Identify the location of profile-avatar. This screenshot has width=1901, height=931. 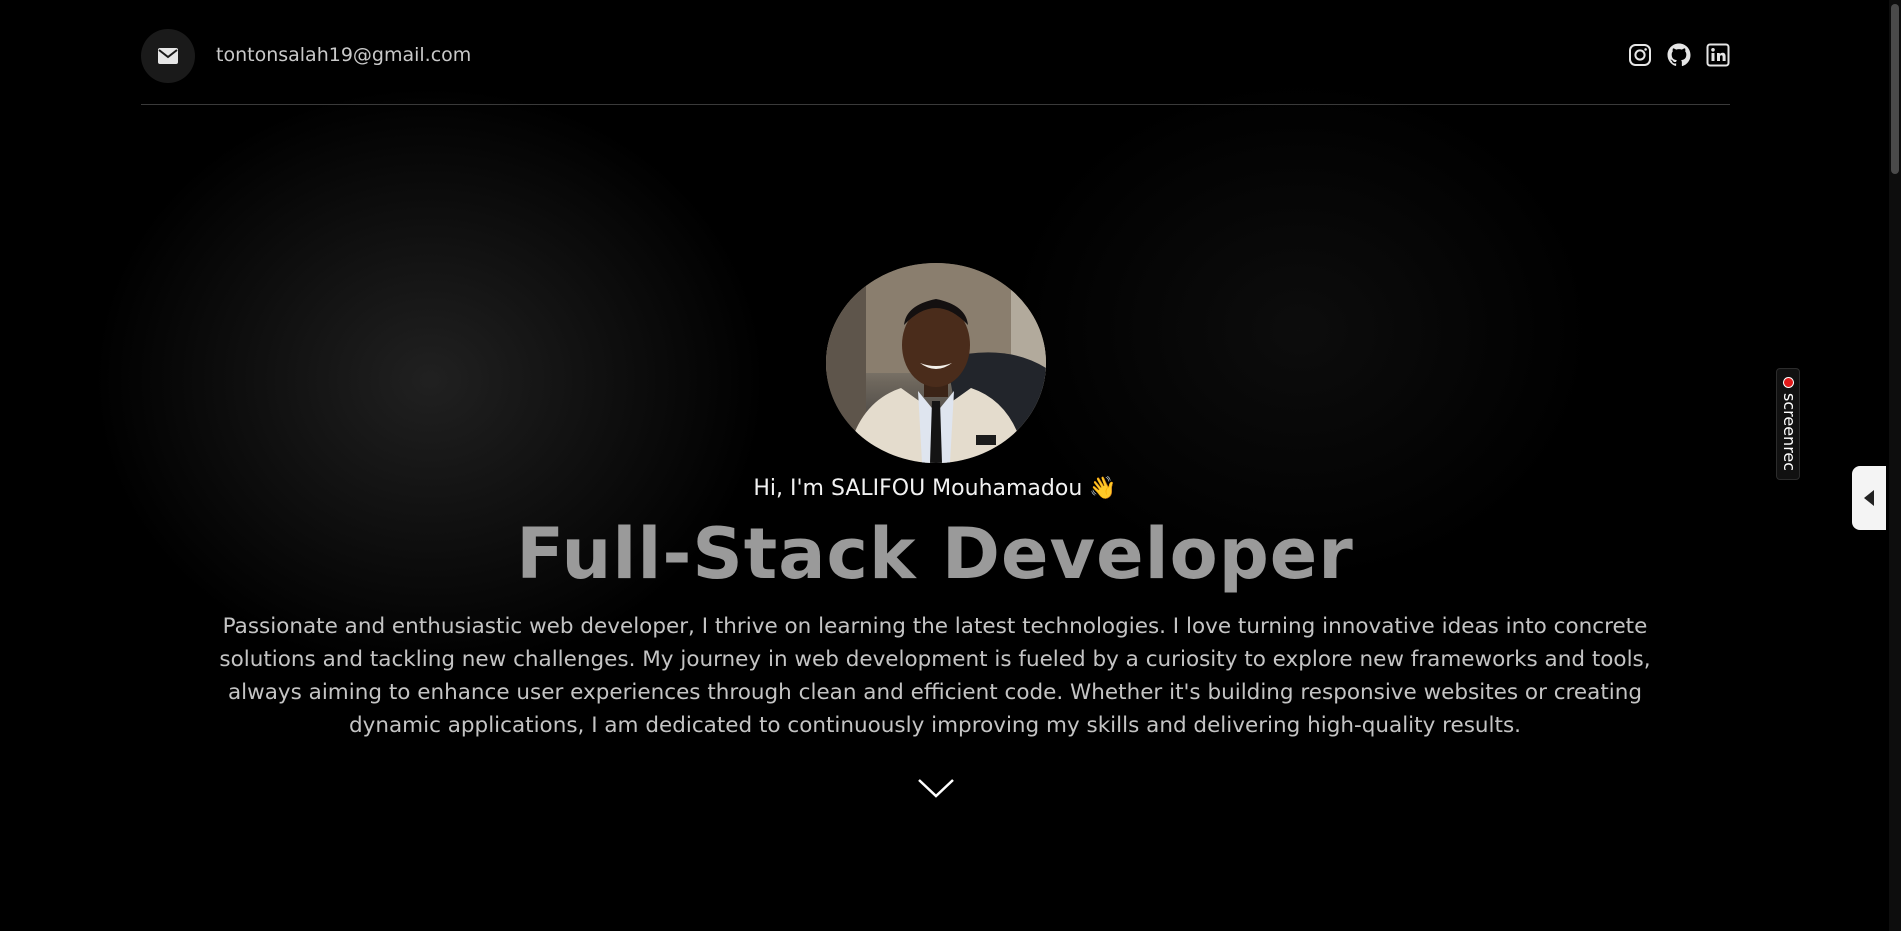
(936, 363).